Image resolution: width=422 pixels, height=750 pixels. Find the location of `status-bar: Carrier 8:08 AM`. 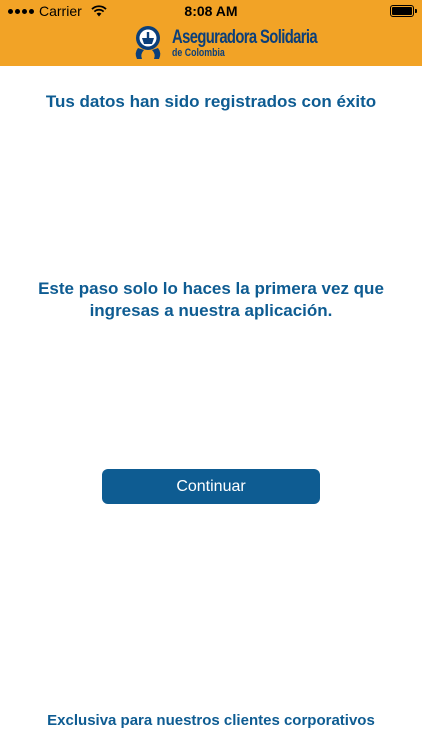

status-bar: Carrier 8:08 AM is located at coordinates (211, 11).